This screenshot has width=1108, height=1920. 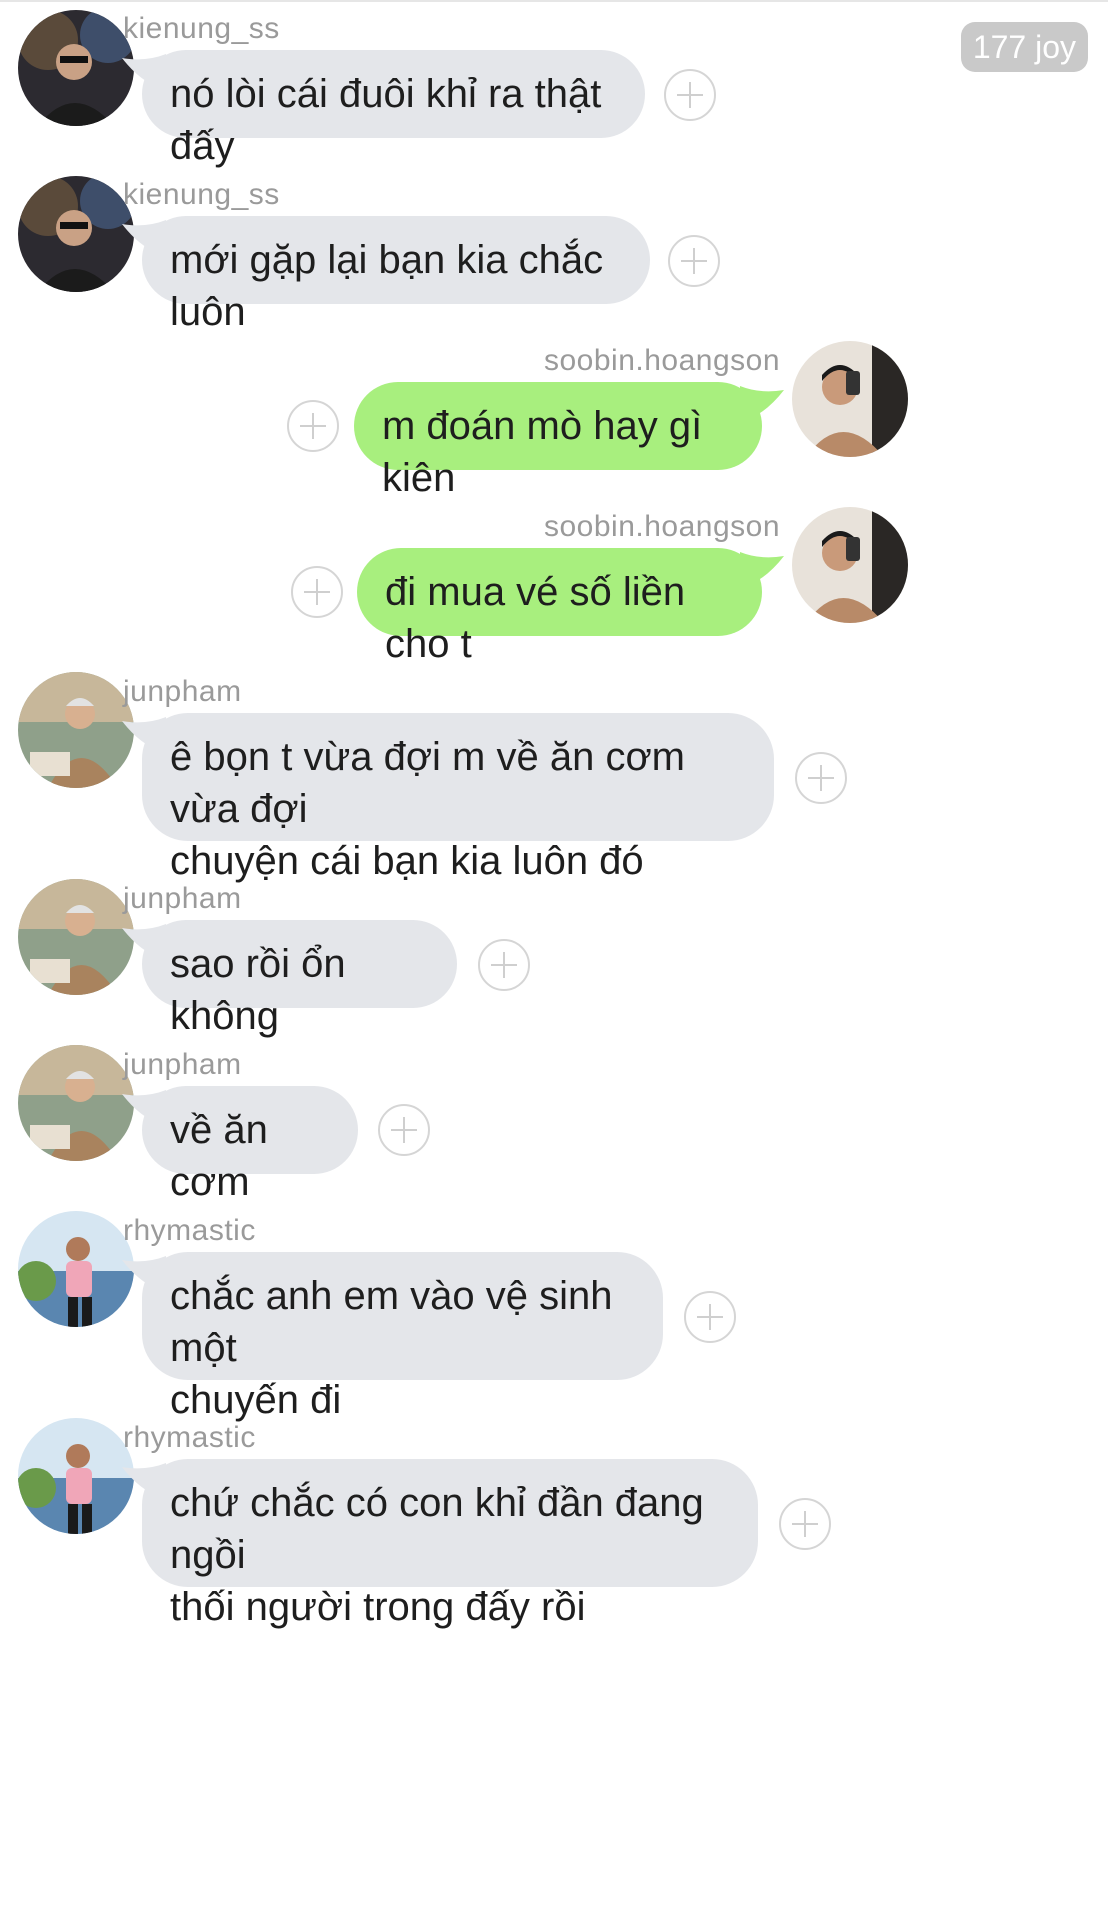 I want to click on message-text-line: mới gặp lại bạn kia chắc luôn, so click(x=387, y=286).